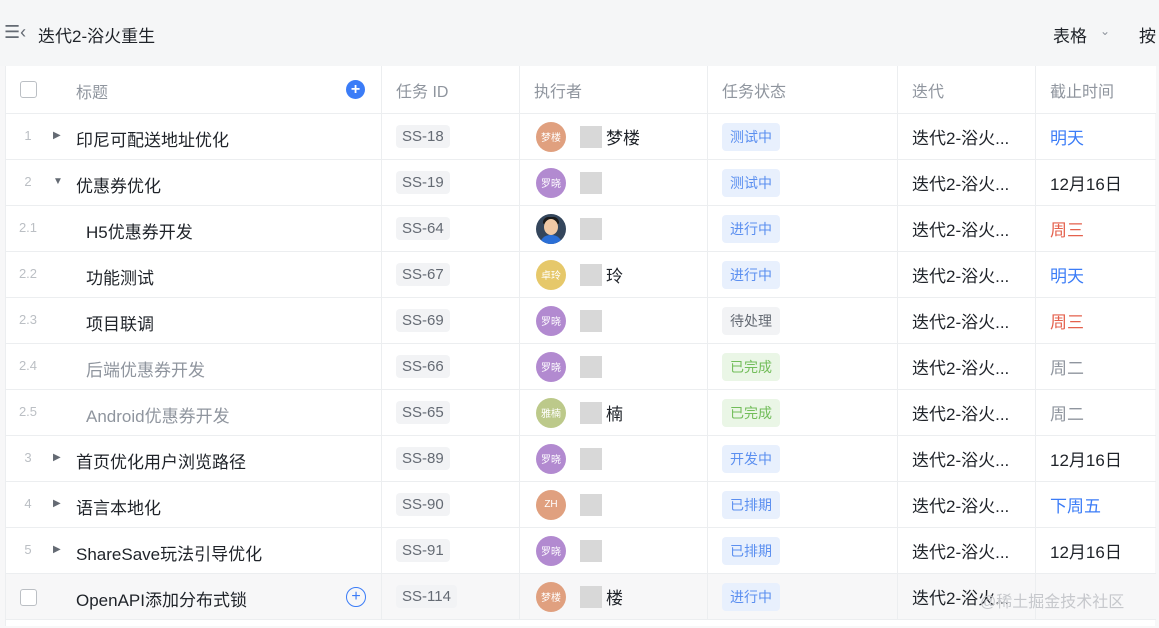 This screenshot has height=628, width=1159. I want to click on row-checkbox, so click(28, 597).